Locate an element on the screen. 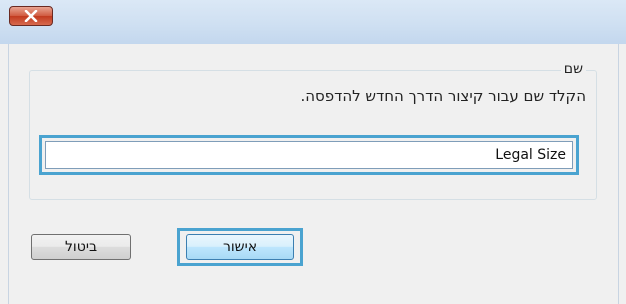 The image size is (626, 304). ok-button: אישור is located at coordinates (240, 247).